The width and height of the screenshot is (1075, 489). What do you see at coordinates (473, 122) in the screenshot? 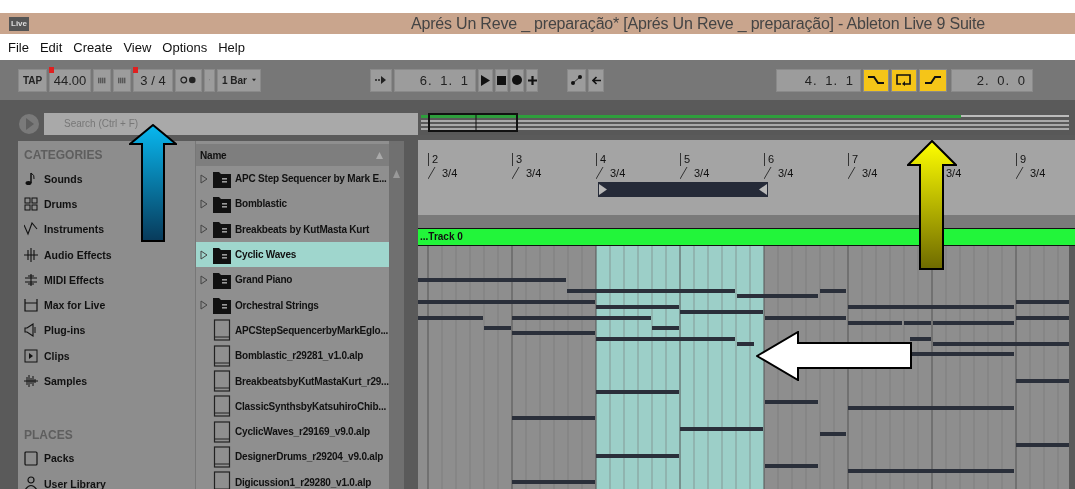
I see `view-box-handle` at bounding box center [473, 122].